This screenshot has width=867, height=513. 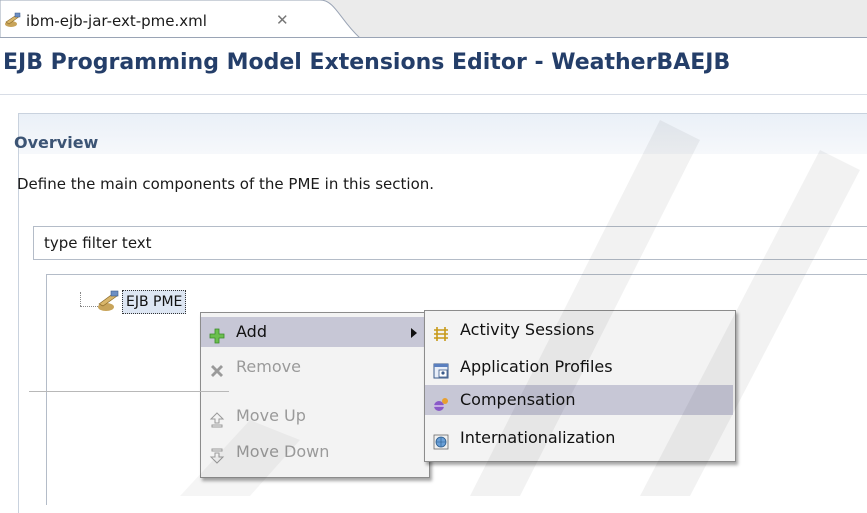 What do you see at coordinates (433, 19) in the screenshot?
I see `editor-tab-strip: ibm-ejb-jar-ext-pme.xml ✕` at bounding box center [433, 19].